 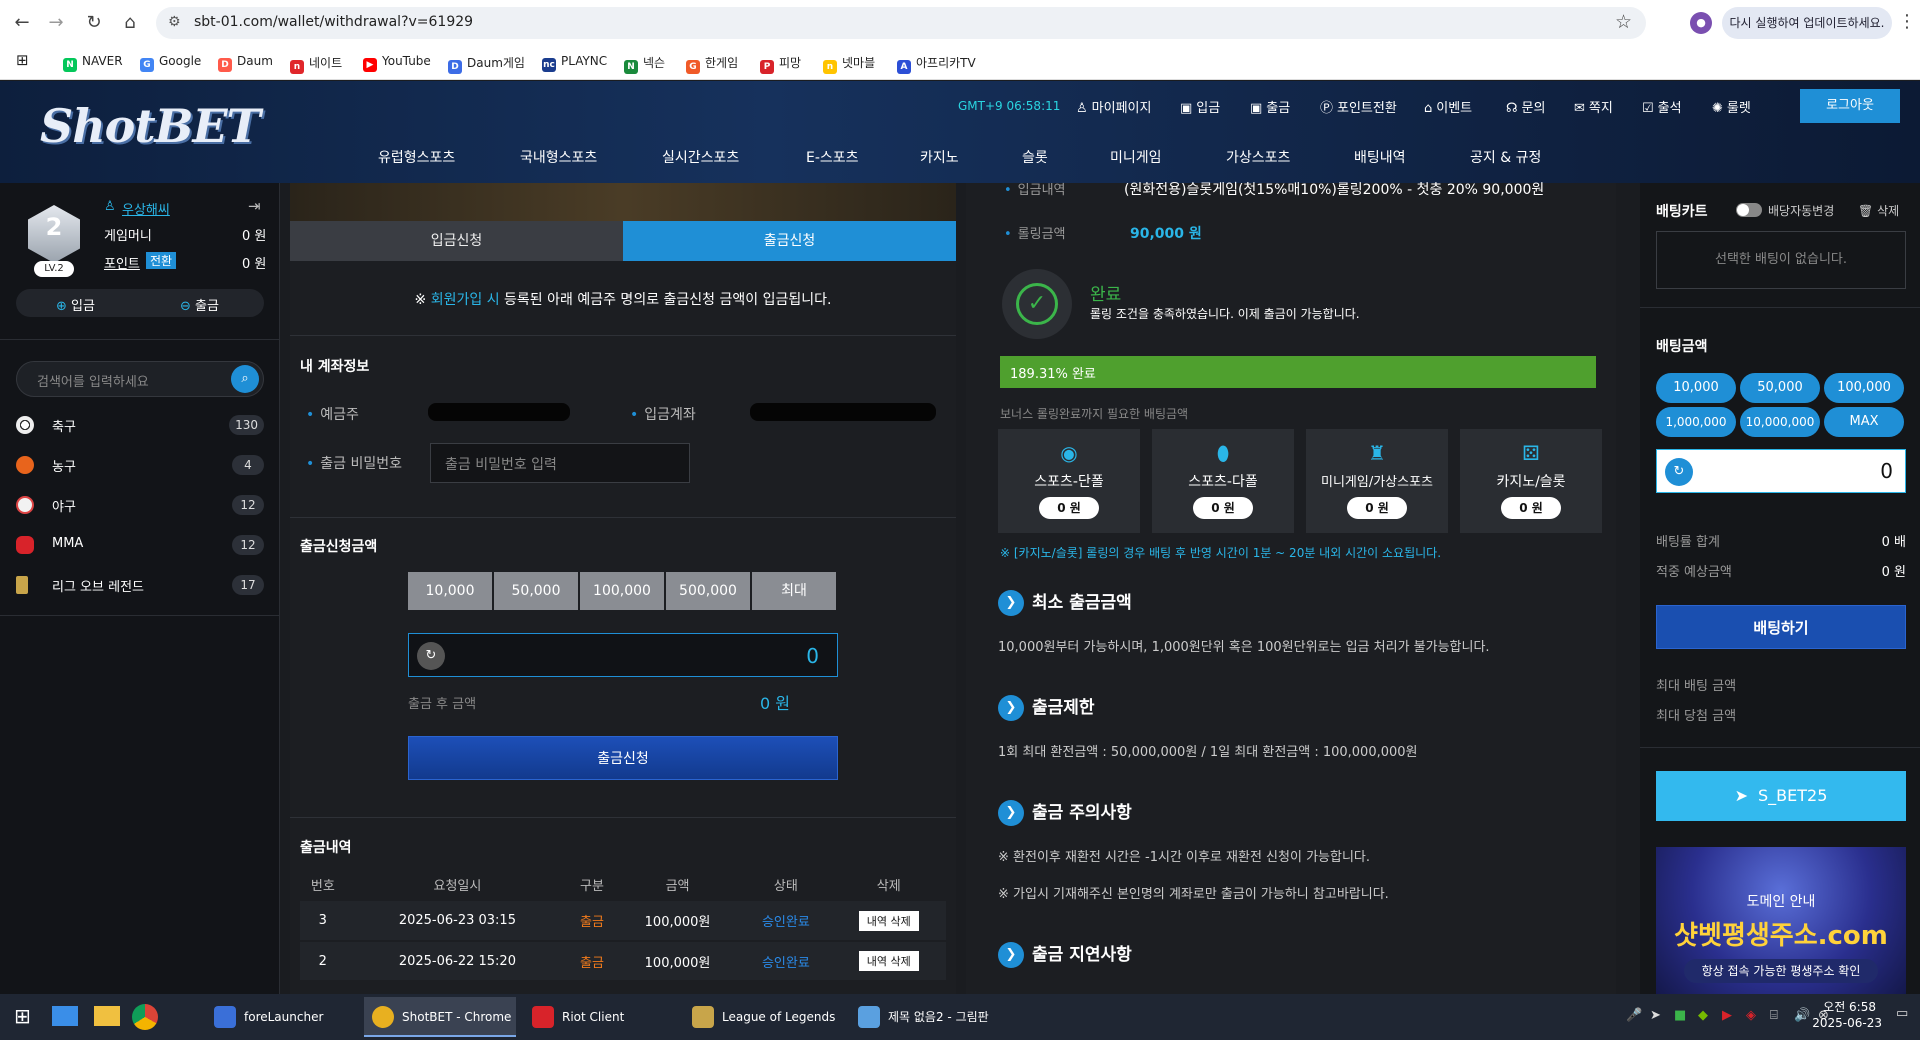 I want to click on nav-event: ⌂ 이벤트, so click(x=1448, y=106).